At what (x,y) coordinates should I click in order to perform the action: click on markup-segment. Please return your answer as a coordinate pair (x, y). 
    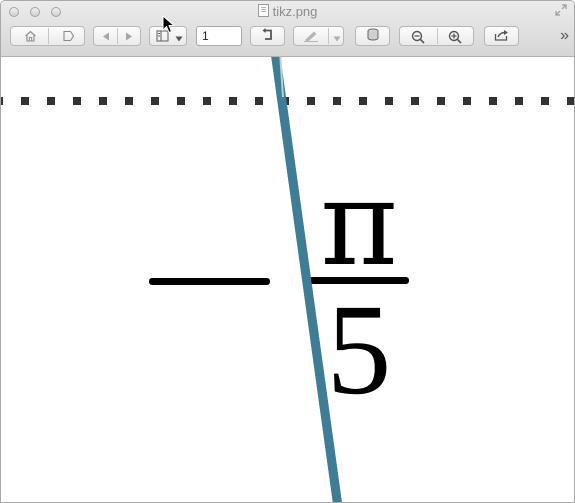
    Looking at the image, I should click on (318, 36).